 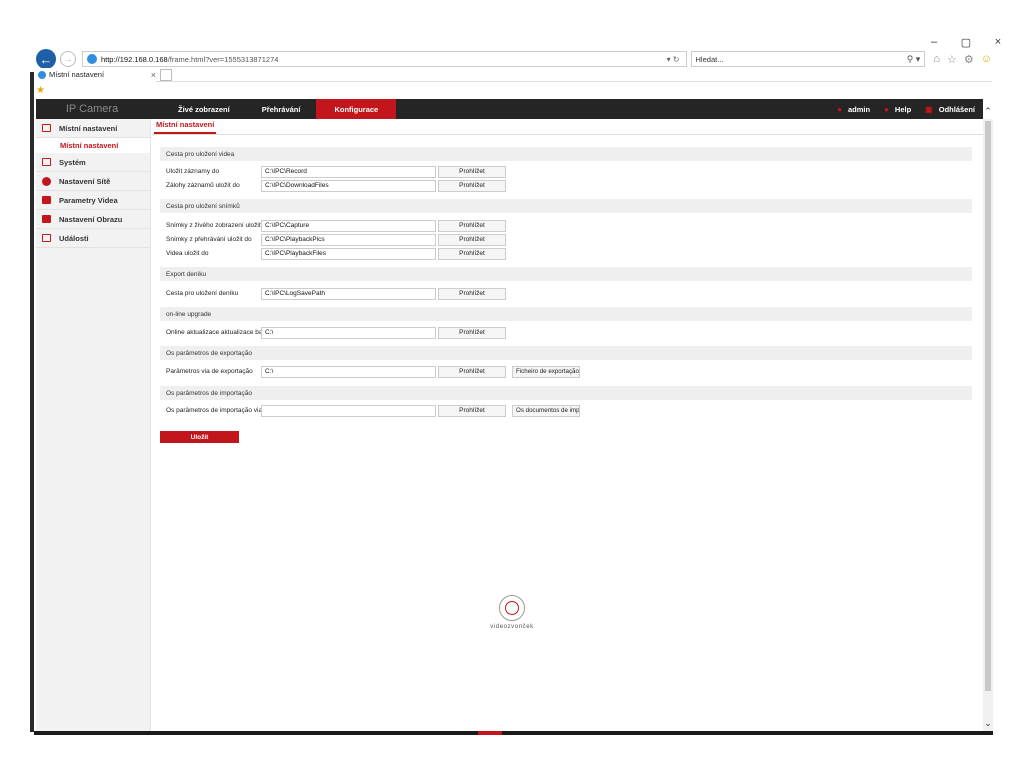 I want to click on logout-icon: ▣, so click(x=929, y=109).